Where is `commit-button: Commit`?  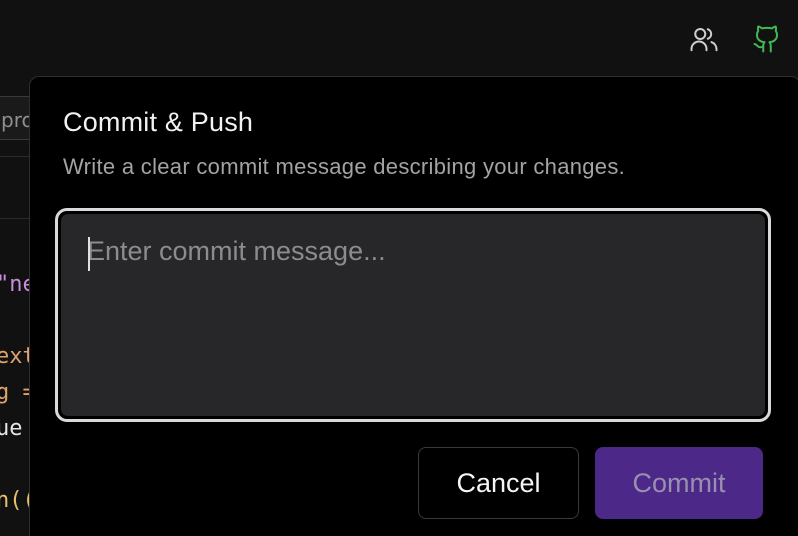 commit-button: Commit is located at coordinates (679, 483).